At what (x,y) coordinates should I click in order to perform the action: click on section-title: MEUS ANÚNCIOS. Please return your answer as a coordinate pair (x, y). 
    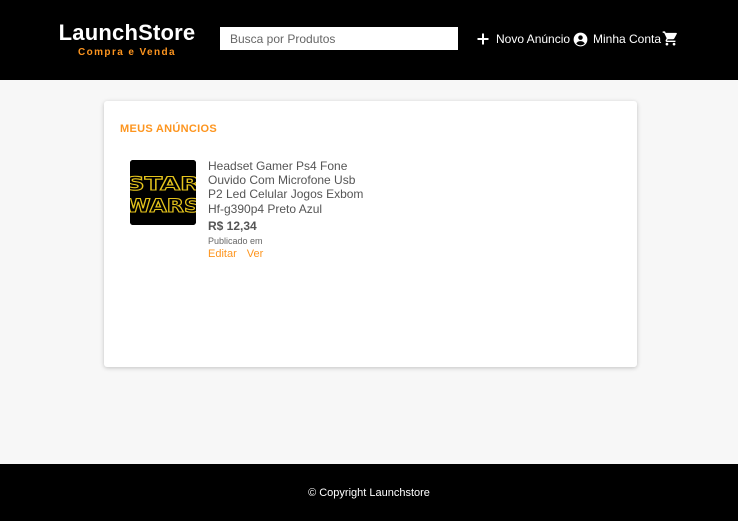
    Looking at the image, I should click on (168, 129).